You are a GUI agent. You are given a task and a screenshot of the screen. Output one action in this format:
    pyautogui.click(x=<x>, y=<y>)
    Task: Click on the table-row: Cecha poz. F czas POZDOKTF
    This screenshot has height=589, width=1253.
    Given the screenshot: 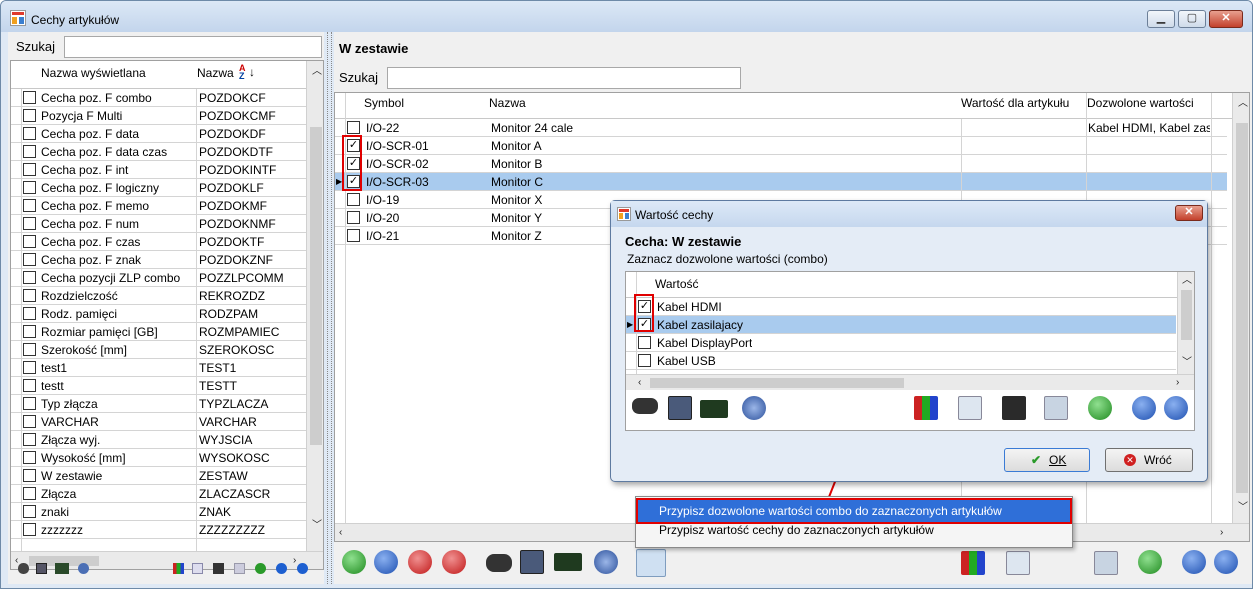 What is the action you would take?
    pyautogui.click(x=158, y=242)
    